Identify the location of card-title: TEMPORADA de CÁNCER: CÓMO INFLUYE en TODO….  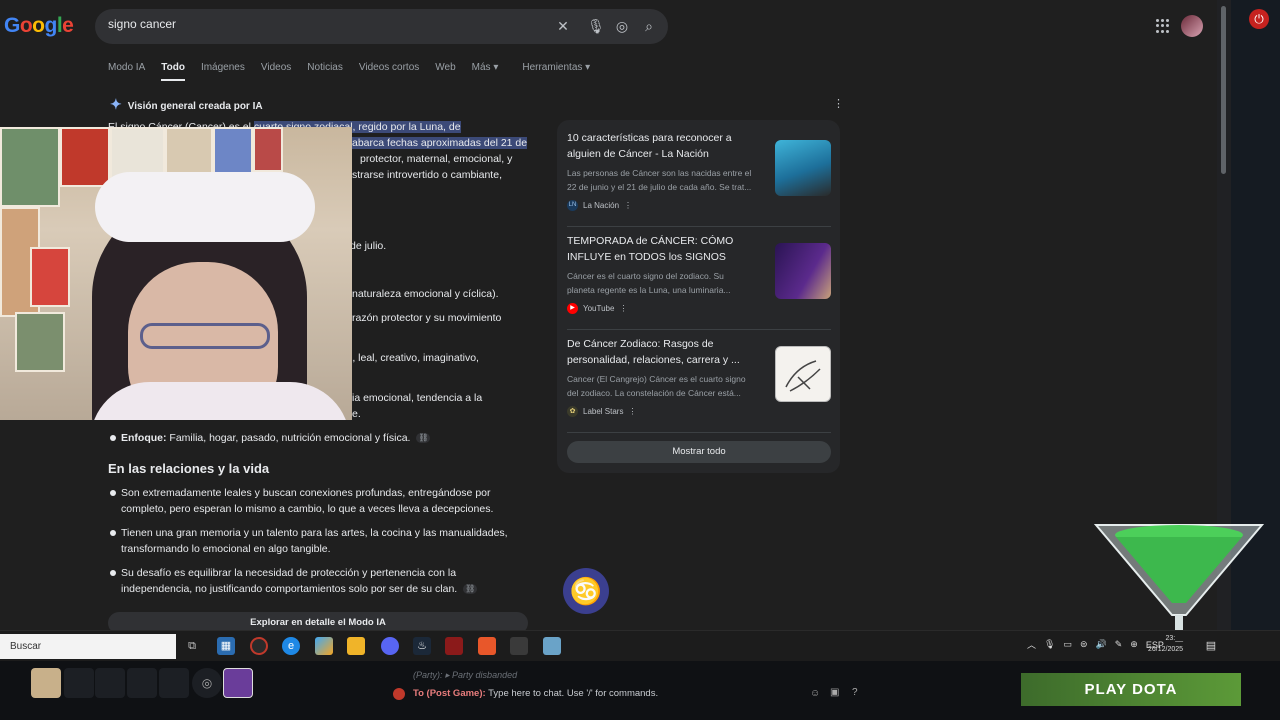
(669, 249).